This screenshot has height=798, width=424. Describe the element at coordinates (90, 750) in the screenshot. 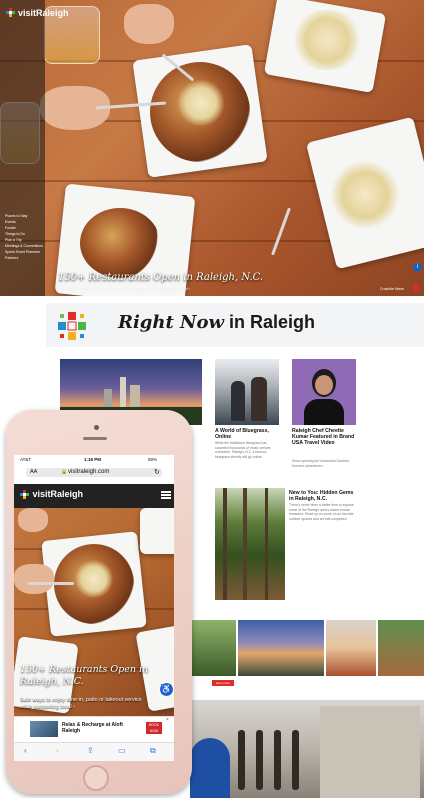

I see `share-icon: ⇪` at that location.